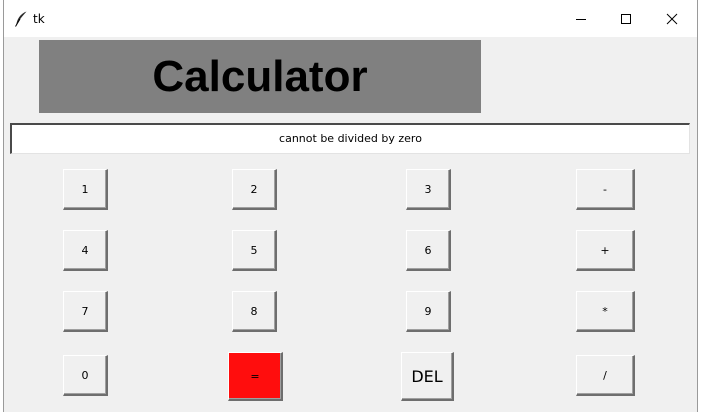  I want to click on key-equals: =, so click(255, 376).